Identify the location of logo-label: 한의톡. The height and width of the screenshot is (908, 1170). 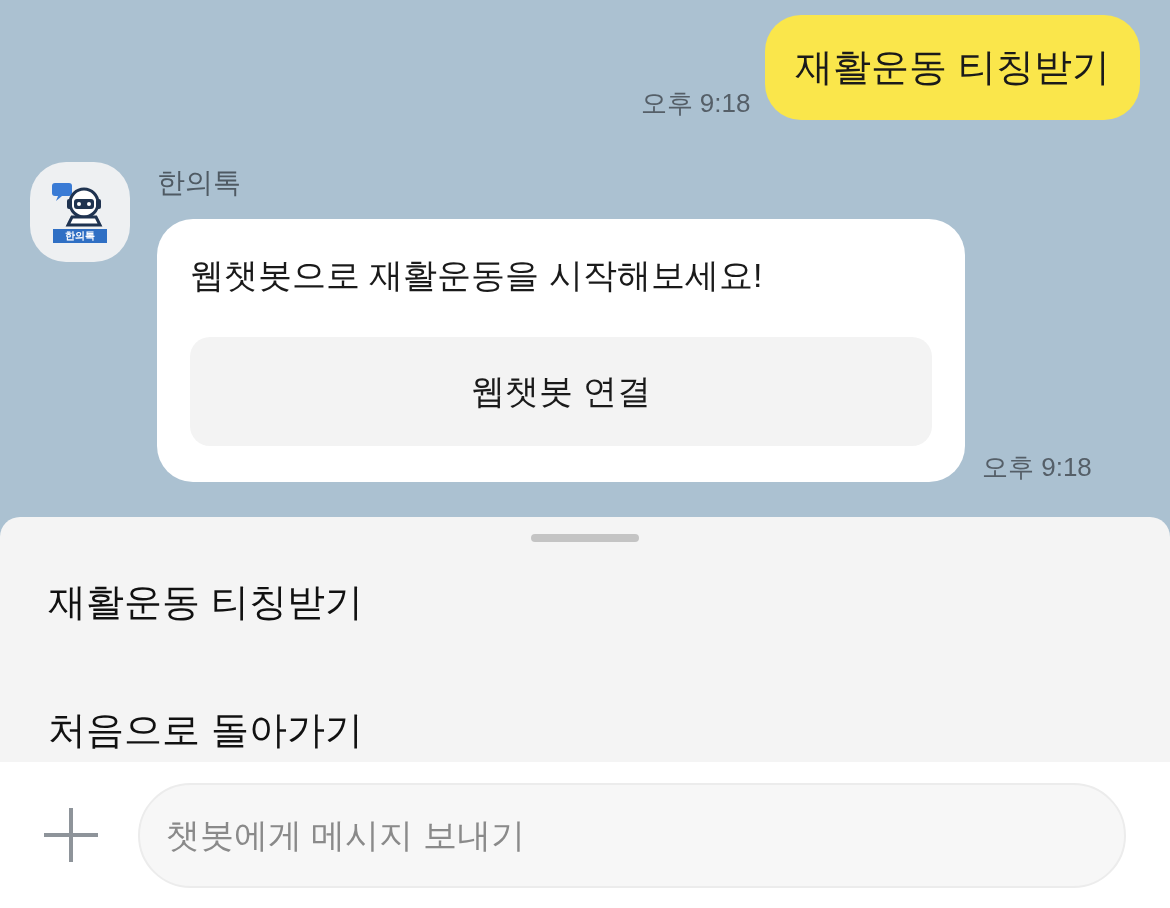
(80, 236).